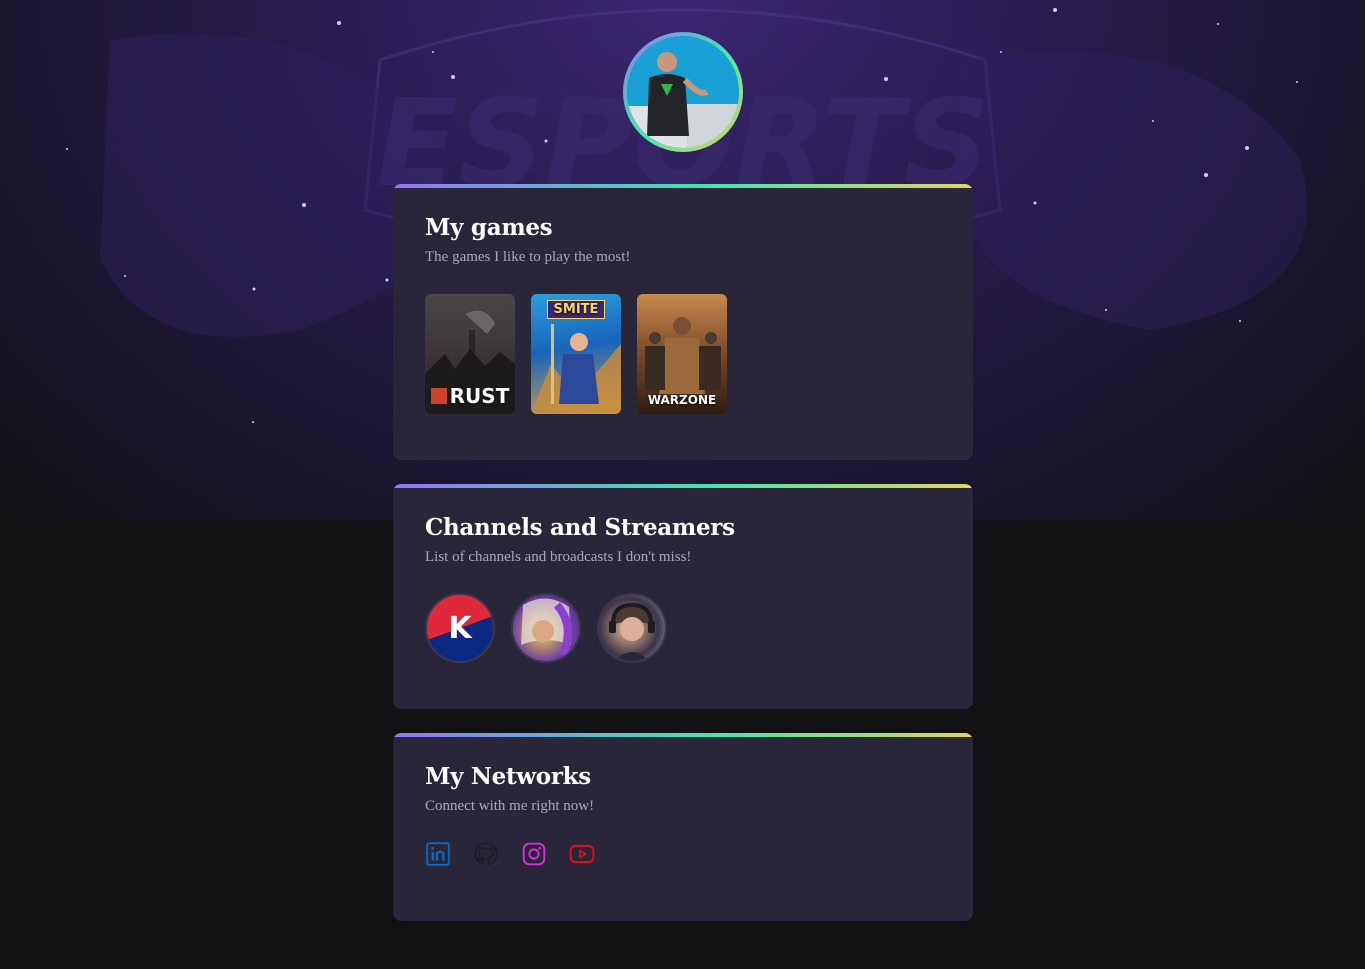 The height and width of the screenshot is (969, 1365). Describe the element at coordinates (508, 776) in the screenshot. I see `networks-card-title: My Networks` at that location.